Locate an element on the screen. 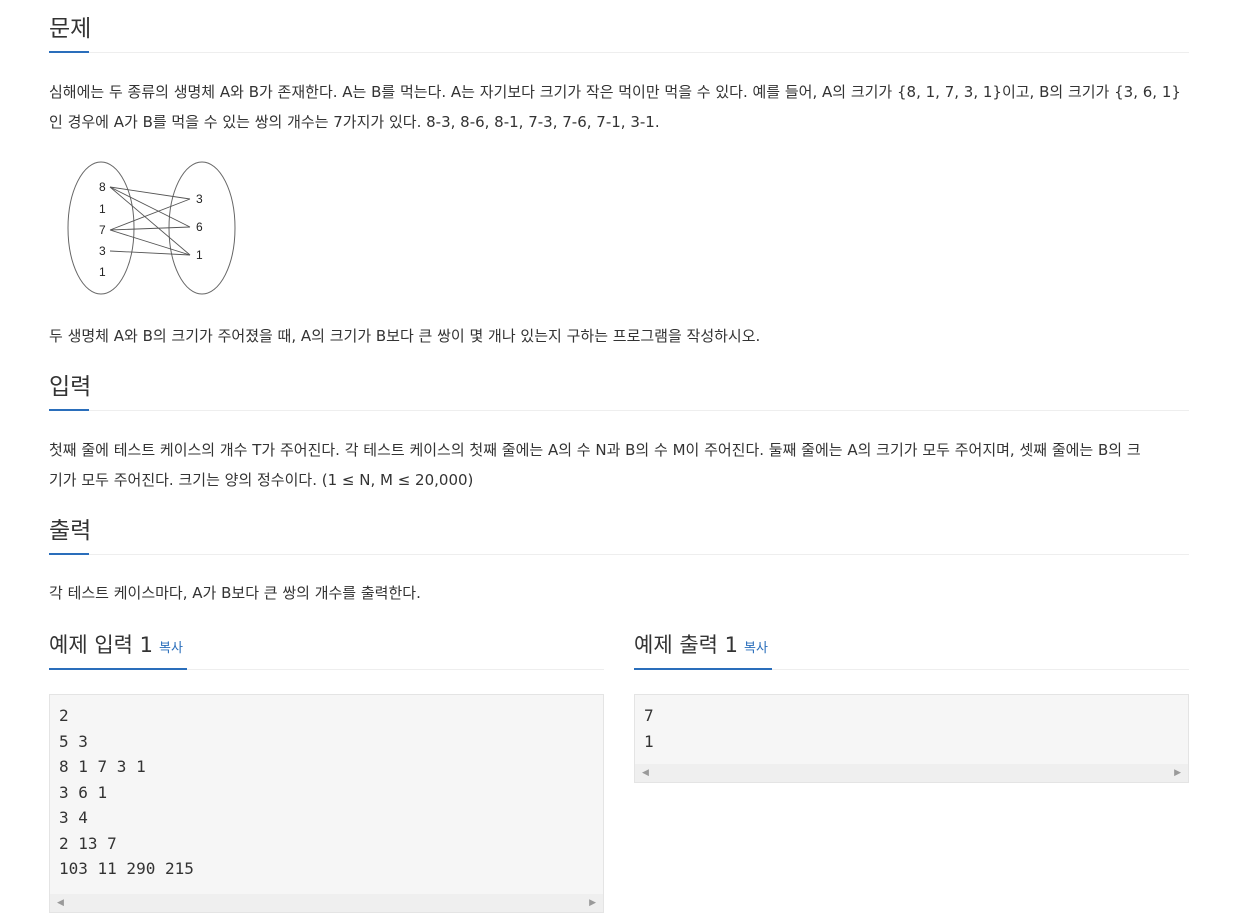  set-b-value: 3 is located at coordinates (199, 199).